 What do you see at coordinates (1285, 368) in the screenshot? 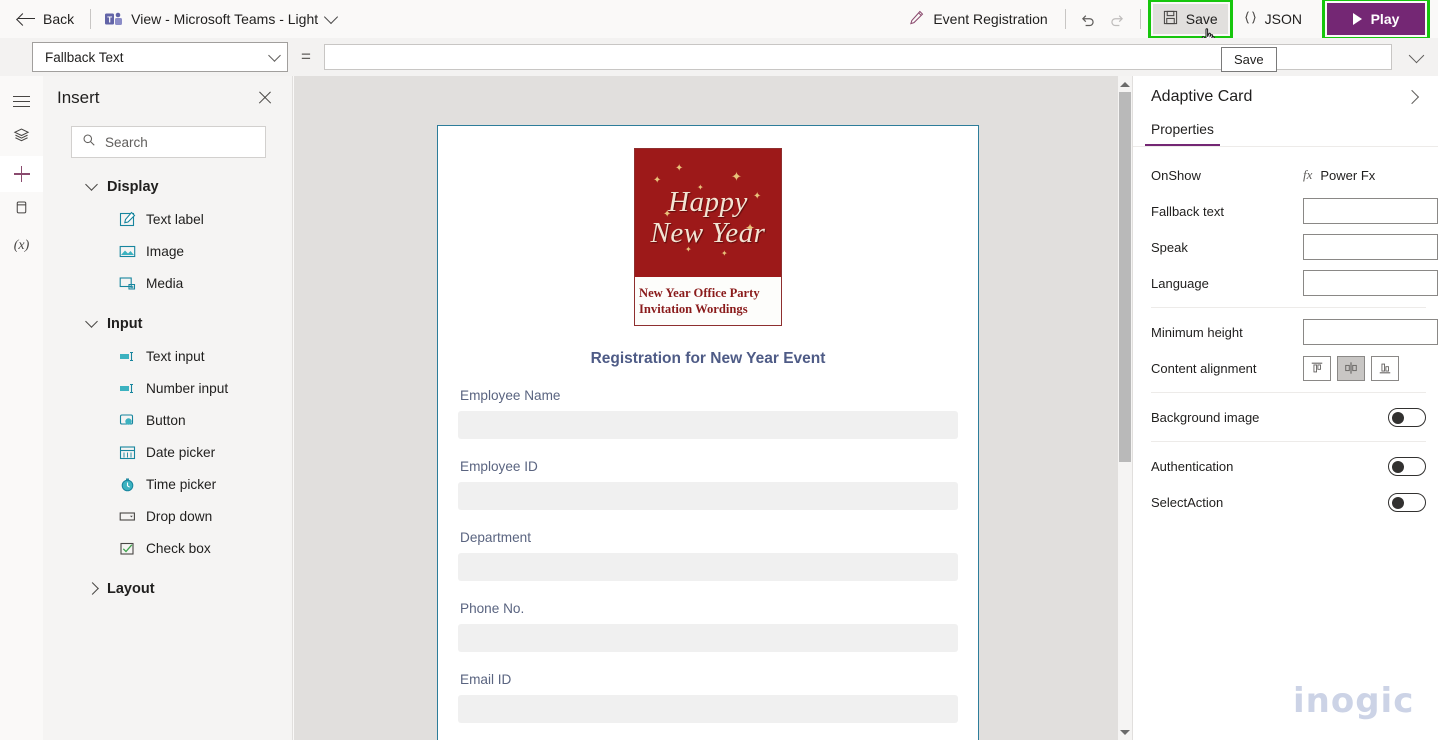
I see `property-row-content-alignment: Content alignment` at bounding box center [1285, 368].